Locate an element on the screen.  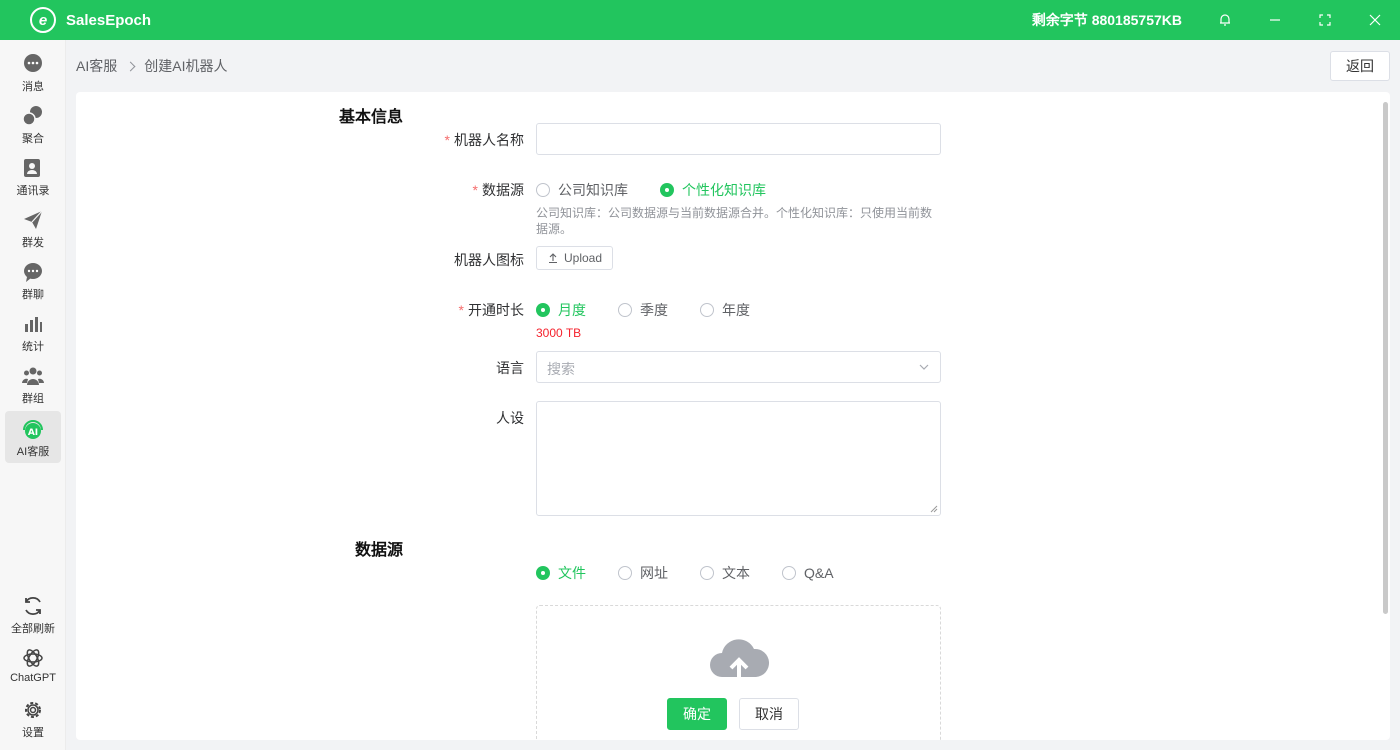
sidebar-item-broadcast: 群发 is located at coordinates (33, 228).